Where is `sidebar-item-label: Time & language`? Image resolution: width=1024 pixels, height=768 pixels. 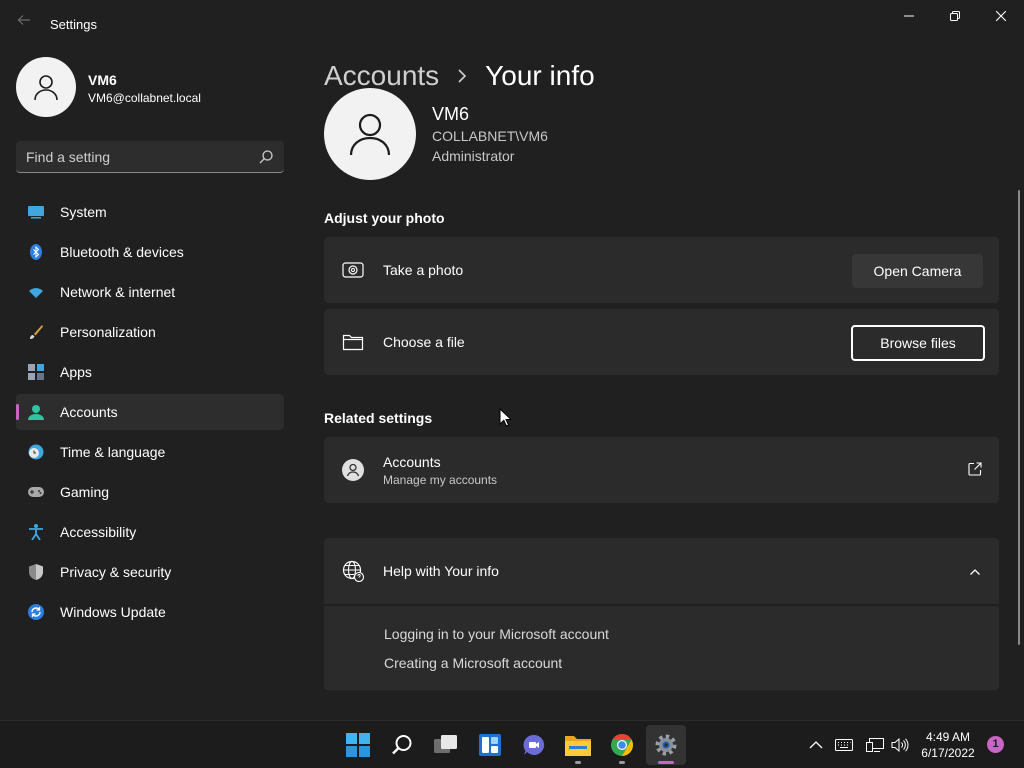
sidebar-item-label: Time & language is located at coordinates (113, 452).